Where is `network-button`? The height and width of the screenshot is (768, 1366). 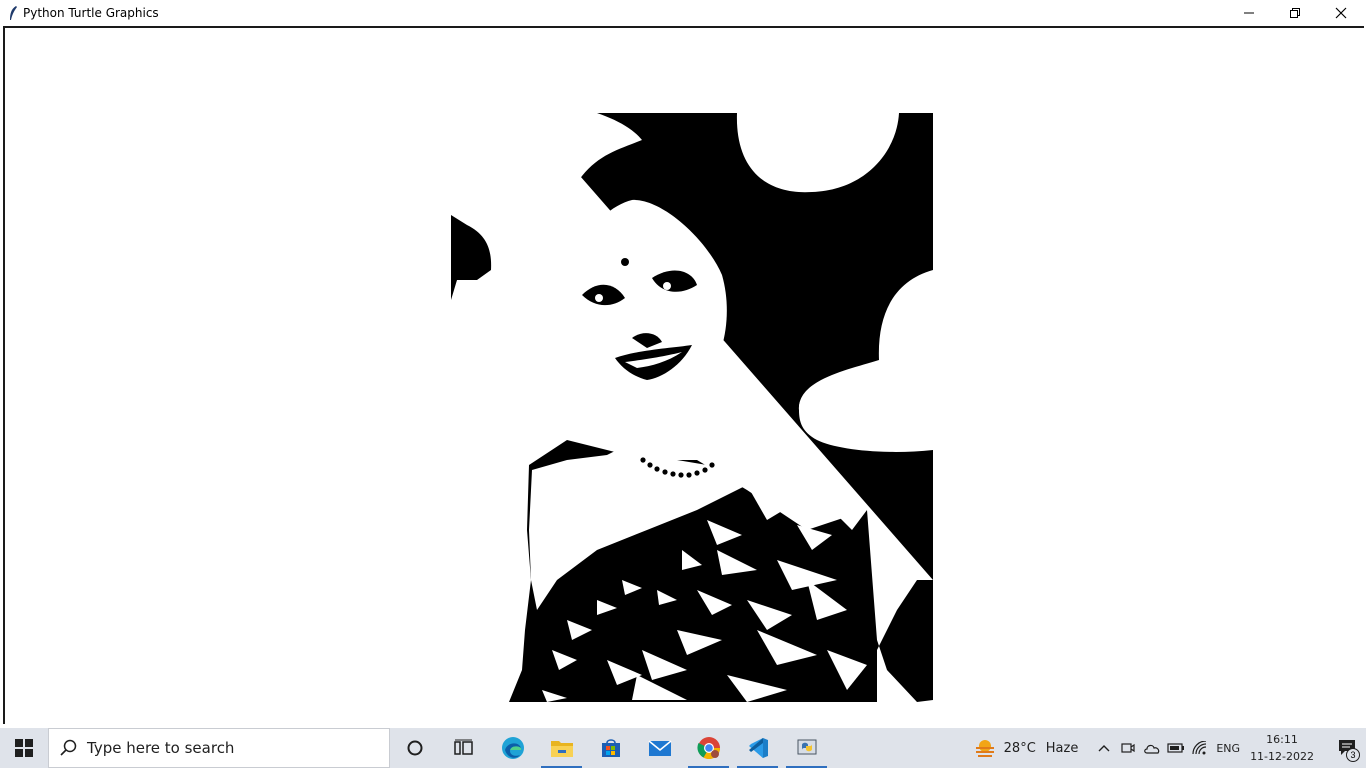
network-button is located at coordinates (1200, 748).